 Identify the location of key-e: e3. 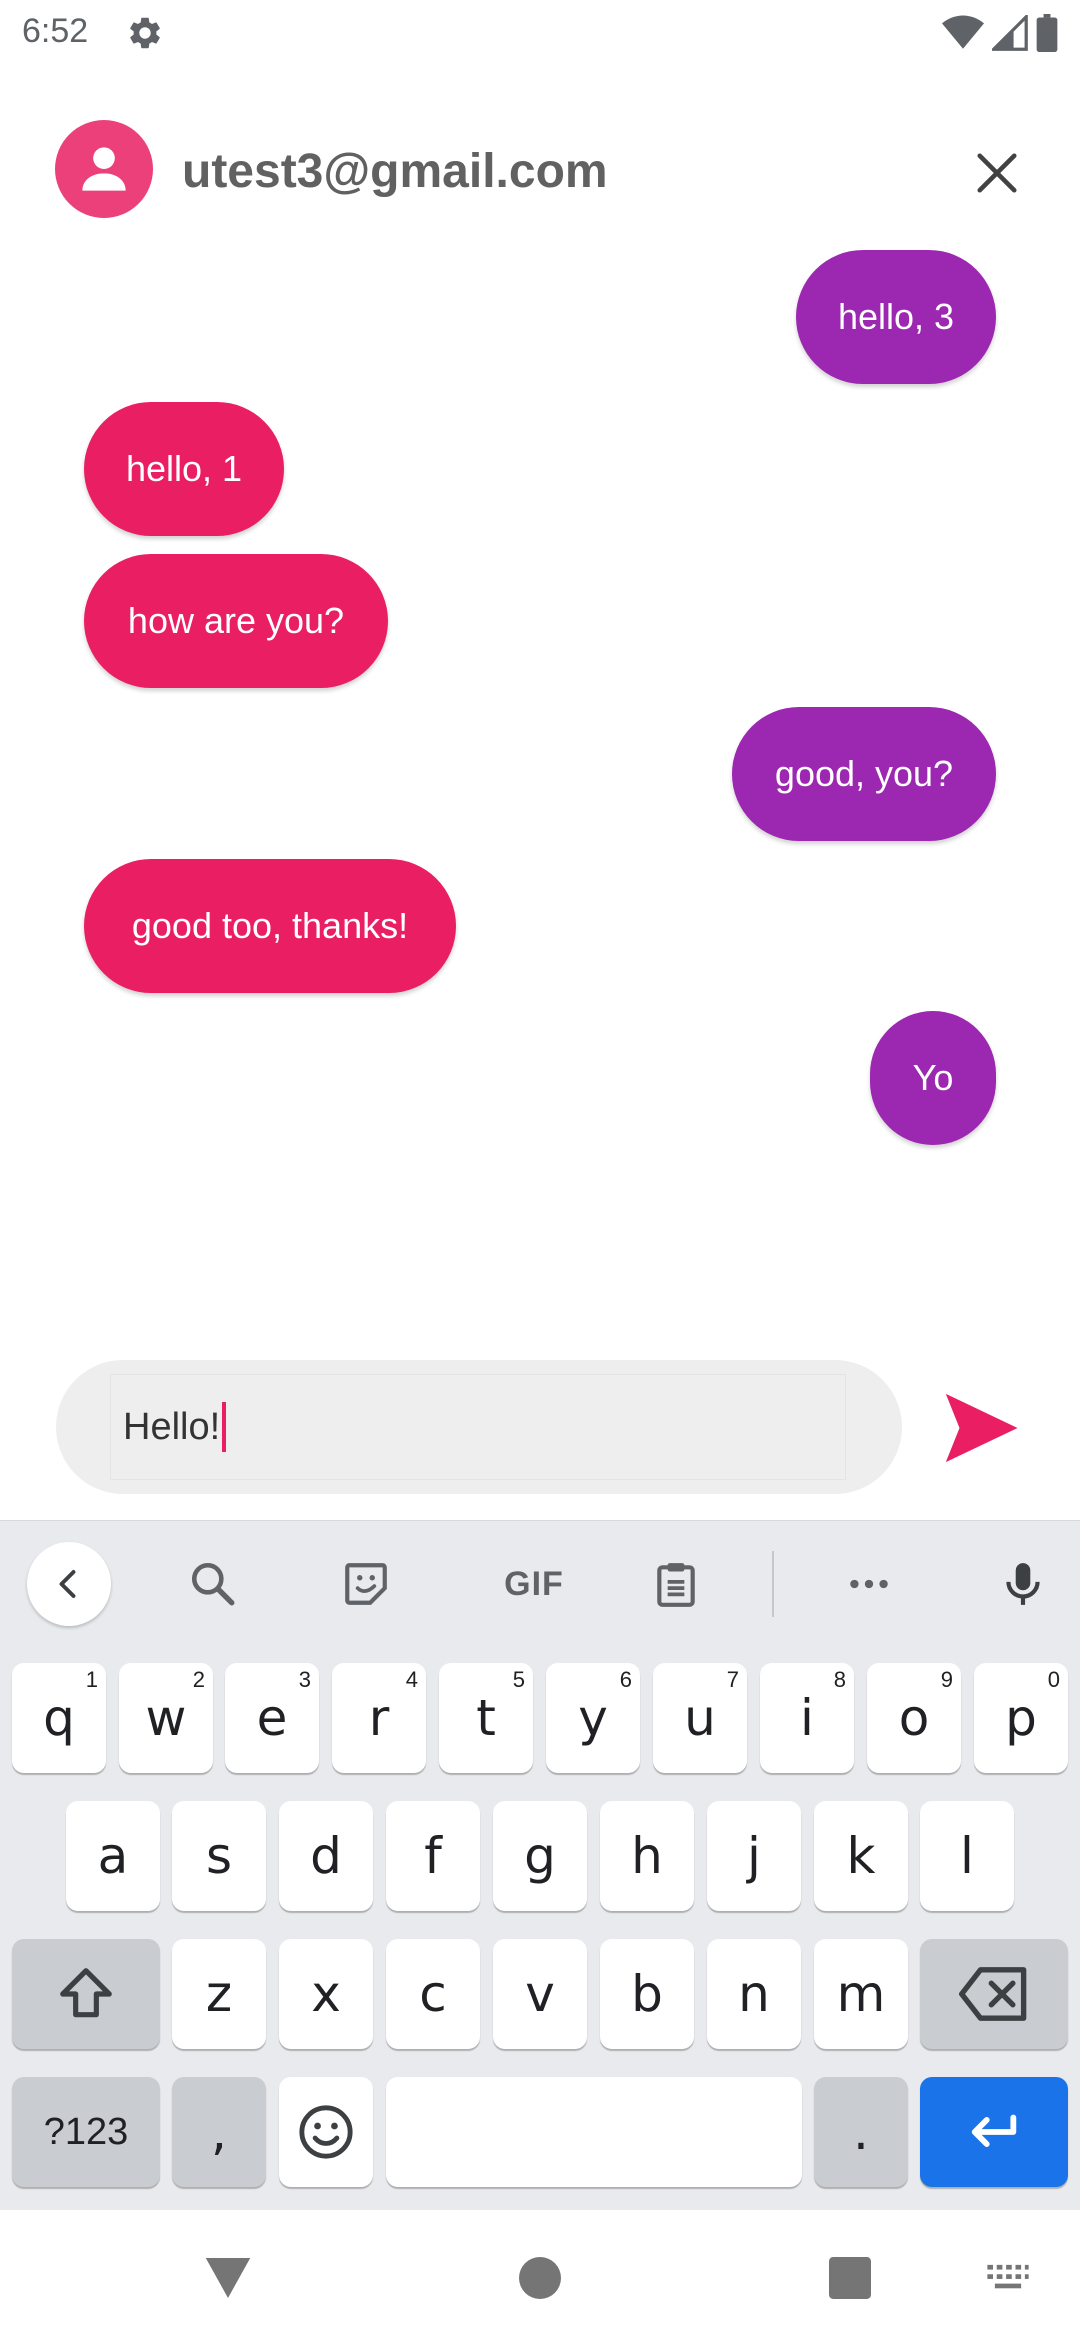
(272, 1718).